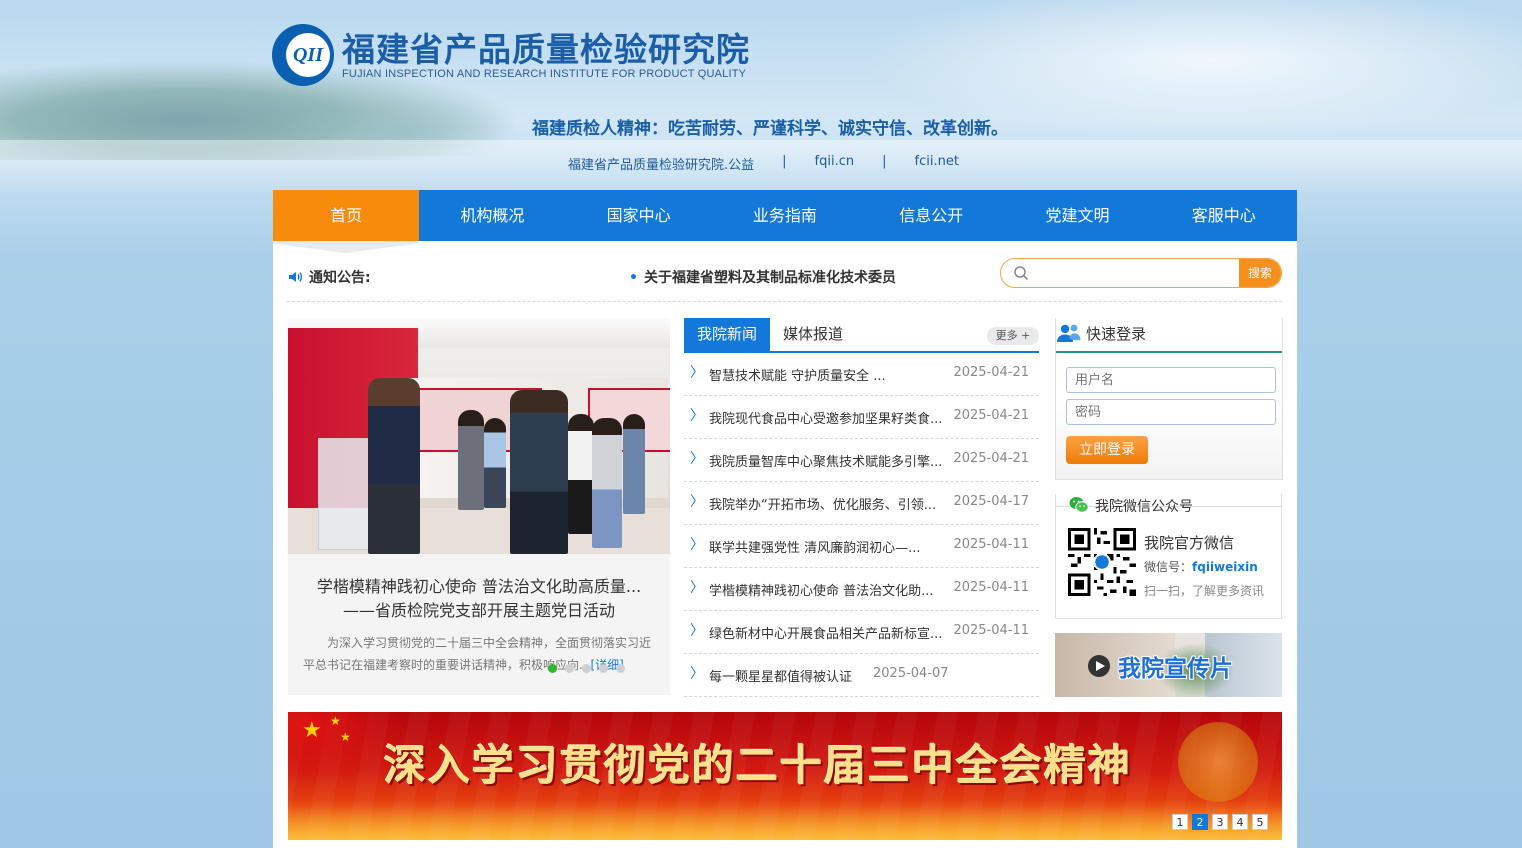 The width and height of the screenshot is (1522, 848). What do you see at coordinates (1180, 822) in the screenshot?
I see `banner-page-1: 1` at bounding box center [1180, 822].